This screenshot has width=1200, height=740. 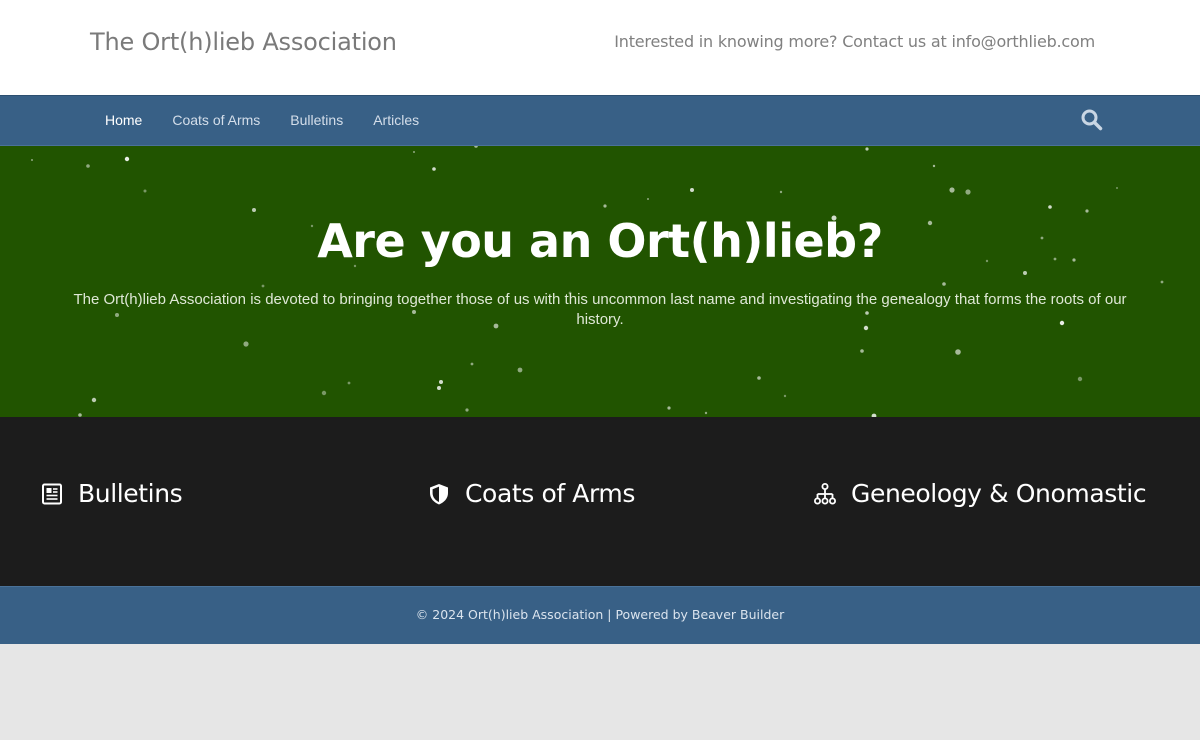 I want to click on feature-bulletins-label: Bulletins, so click(x=130, y=493).